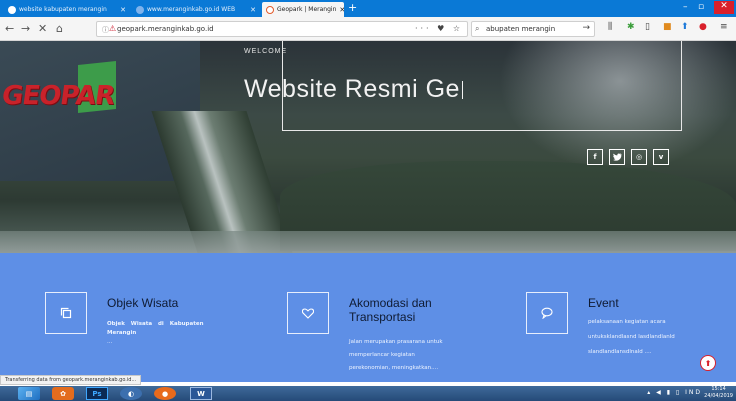 The image size is (736, 401). I want to click on service-title-line: Transportasi, so click(382, 317).